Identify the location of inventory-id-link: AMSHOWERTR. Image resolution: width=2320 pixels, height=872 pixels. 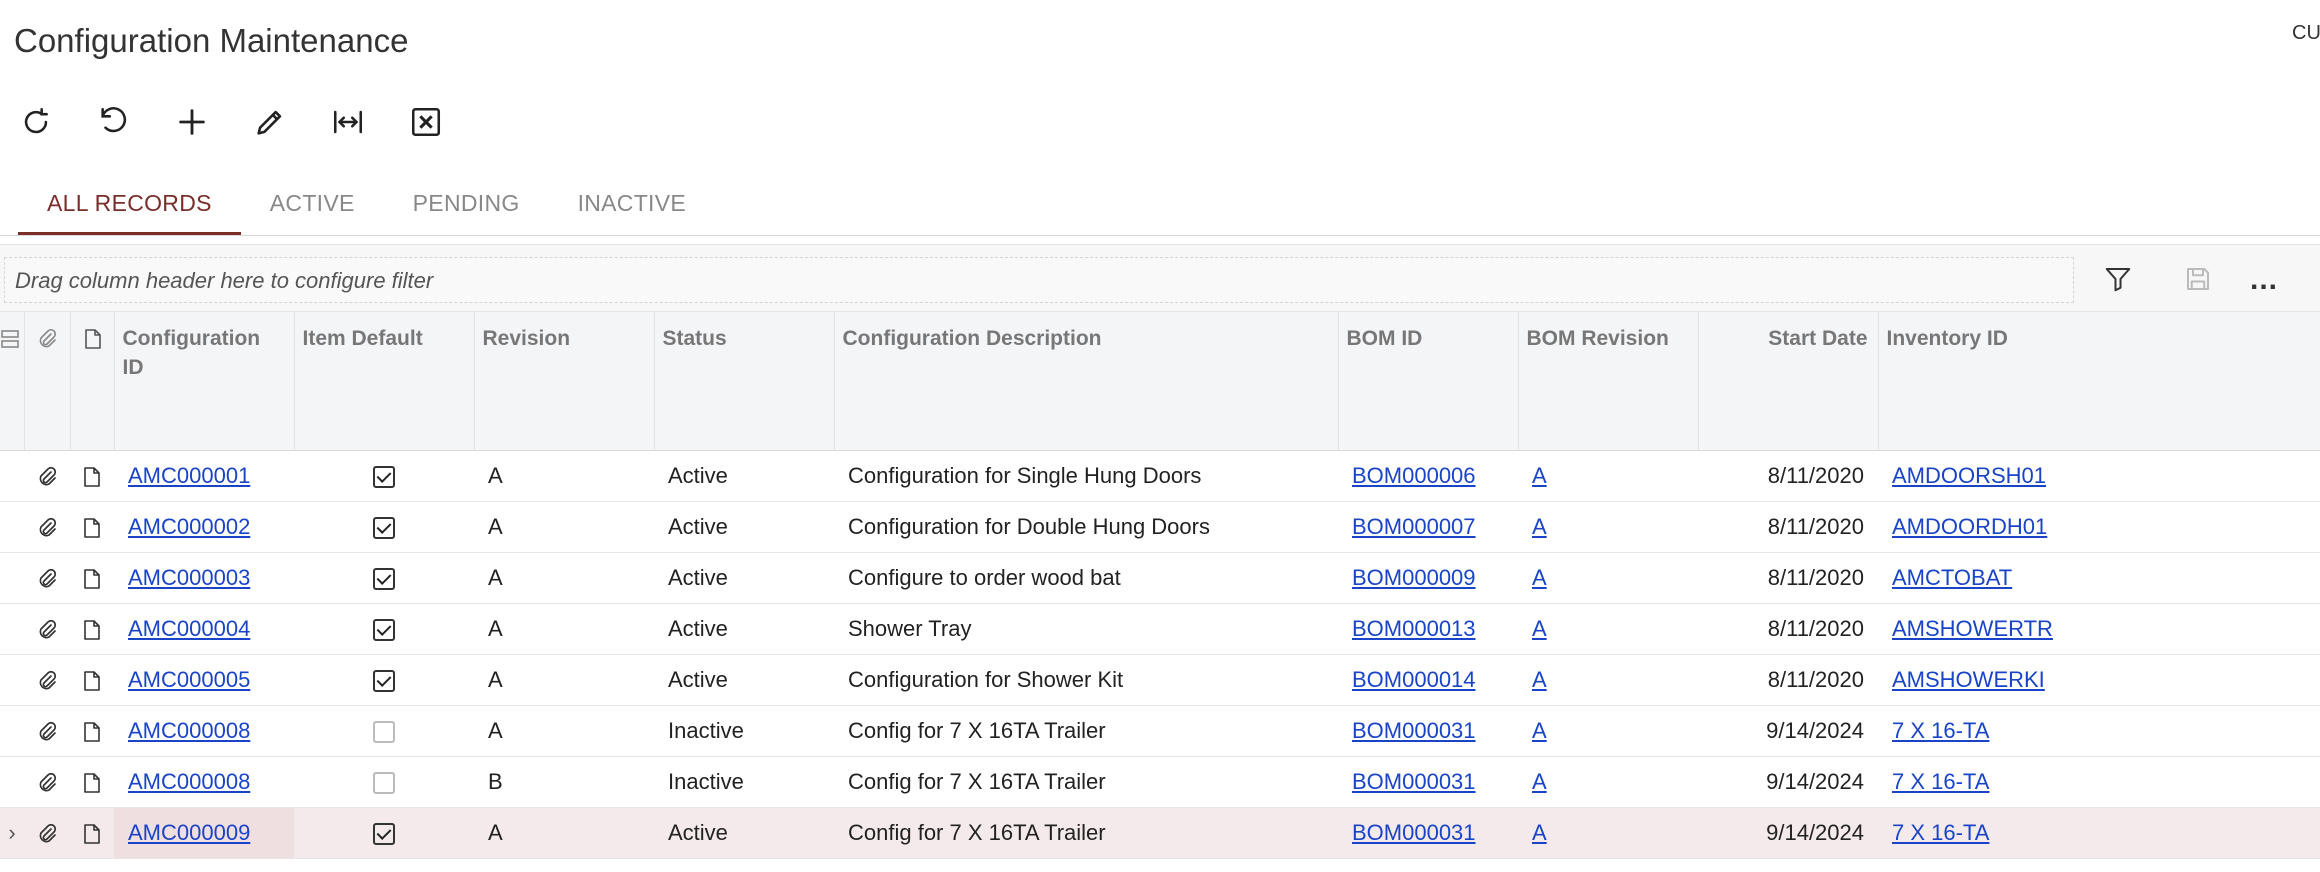
(1972, 628).